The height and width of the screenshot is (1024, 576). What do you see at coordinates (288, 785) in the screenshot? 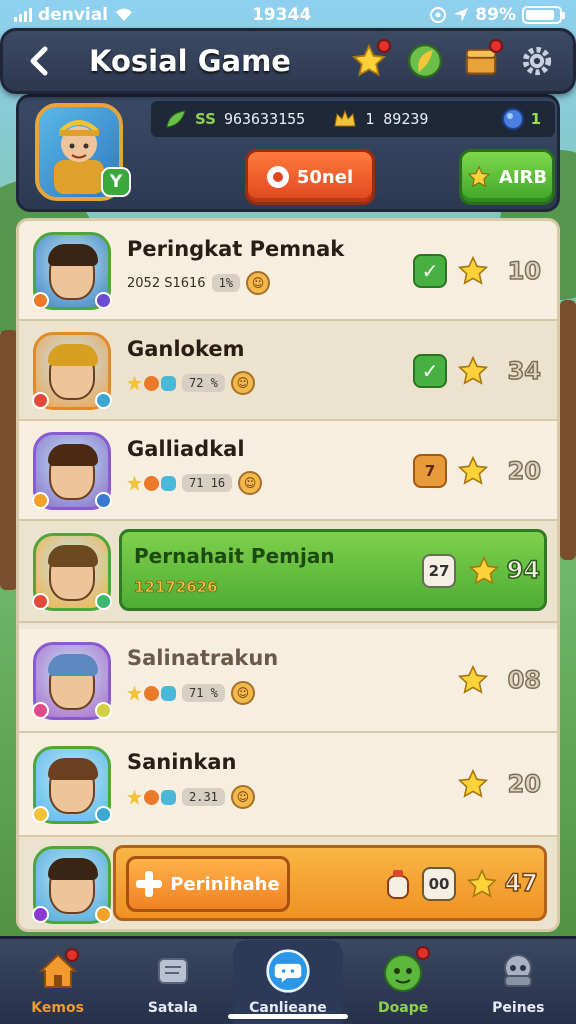
I see `leaderboard-row: Saninkan 2.31 ☺ 20` at bounding box center [288, 785].